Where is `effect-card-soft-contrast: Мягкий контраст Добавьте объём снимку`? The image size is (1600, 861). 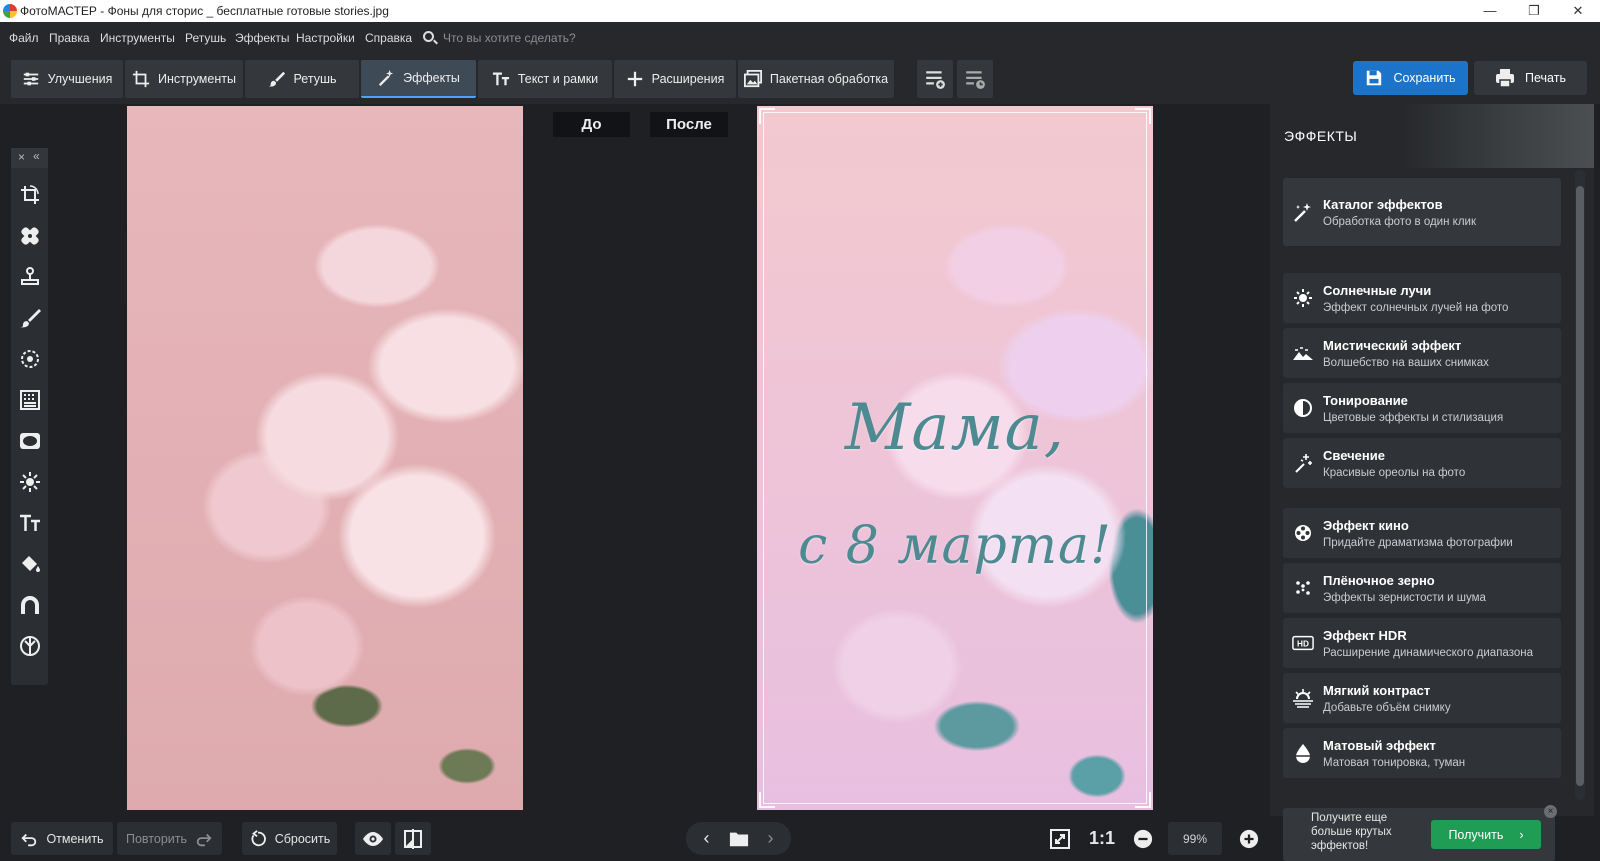
effect-card-soft-contrast: Мягкий контраст Добавьте объём снимку is located at coordinates (1422, 698).